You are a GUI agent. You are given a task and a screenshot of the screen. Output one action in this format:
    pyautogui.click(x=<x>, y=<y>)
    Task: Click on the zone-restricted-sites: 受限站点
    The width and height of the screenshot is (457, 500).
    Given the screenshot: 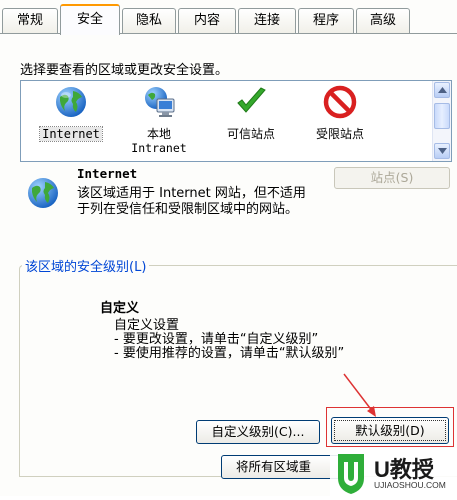 What is the action you would take?
    pyautogui.click(x=340, y=113)
    